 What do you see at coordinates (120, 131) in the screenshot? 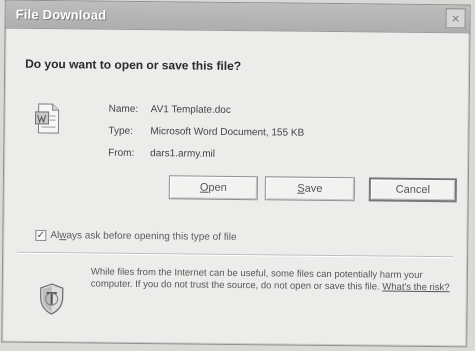
I see `file-type-label: Type:` at bounding box center [120, 131].